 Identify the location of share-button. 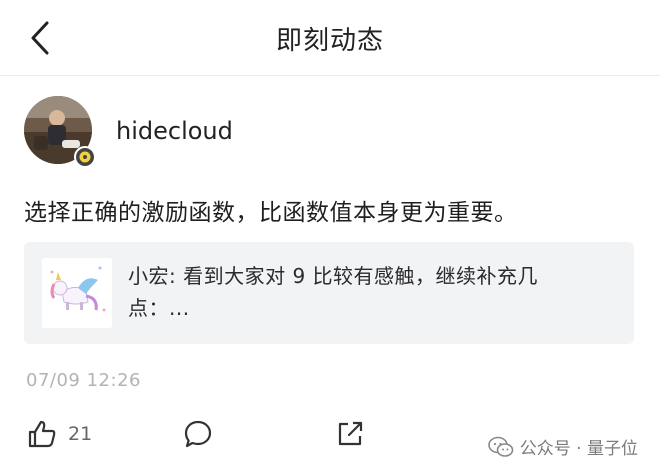
(350, 434).